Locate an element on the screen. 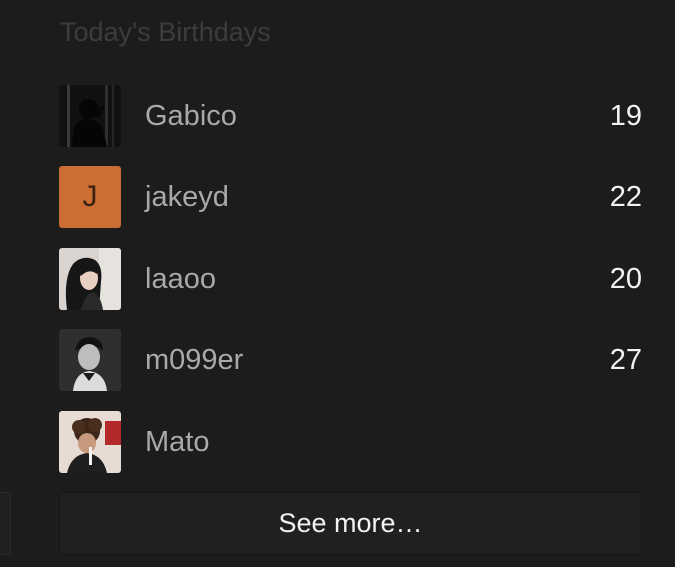  birthday-age: 19 is located at coordinates (625, 116).